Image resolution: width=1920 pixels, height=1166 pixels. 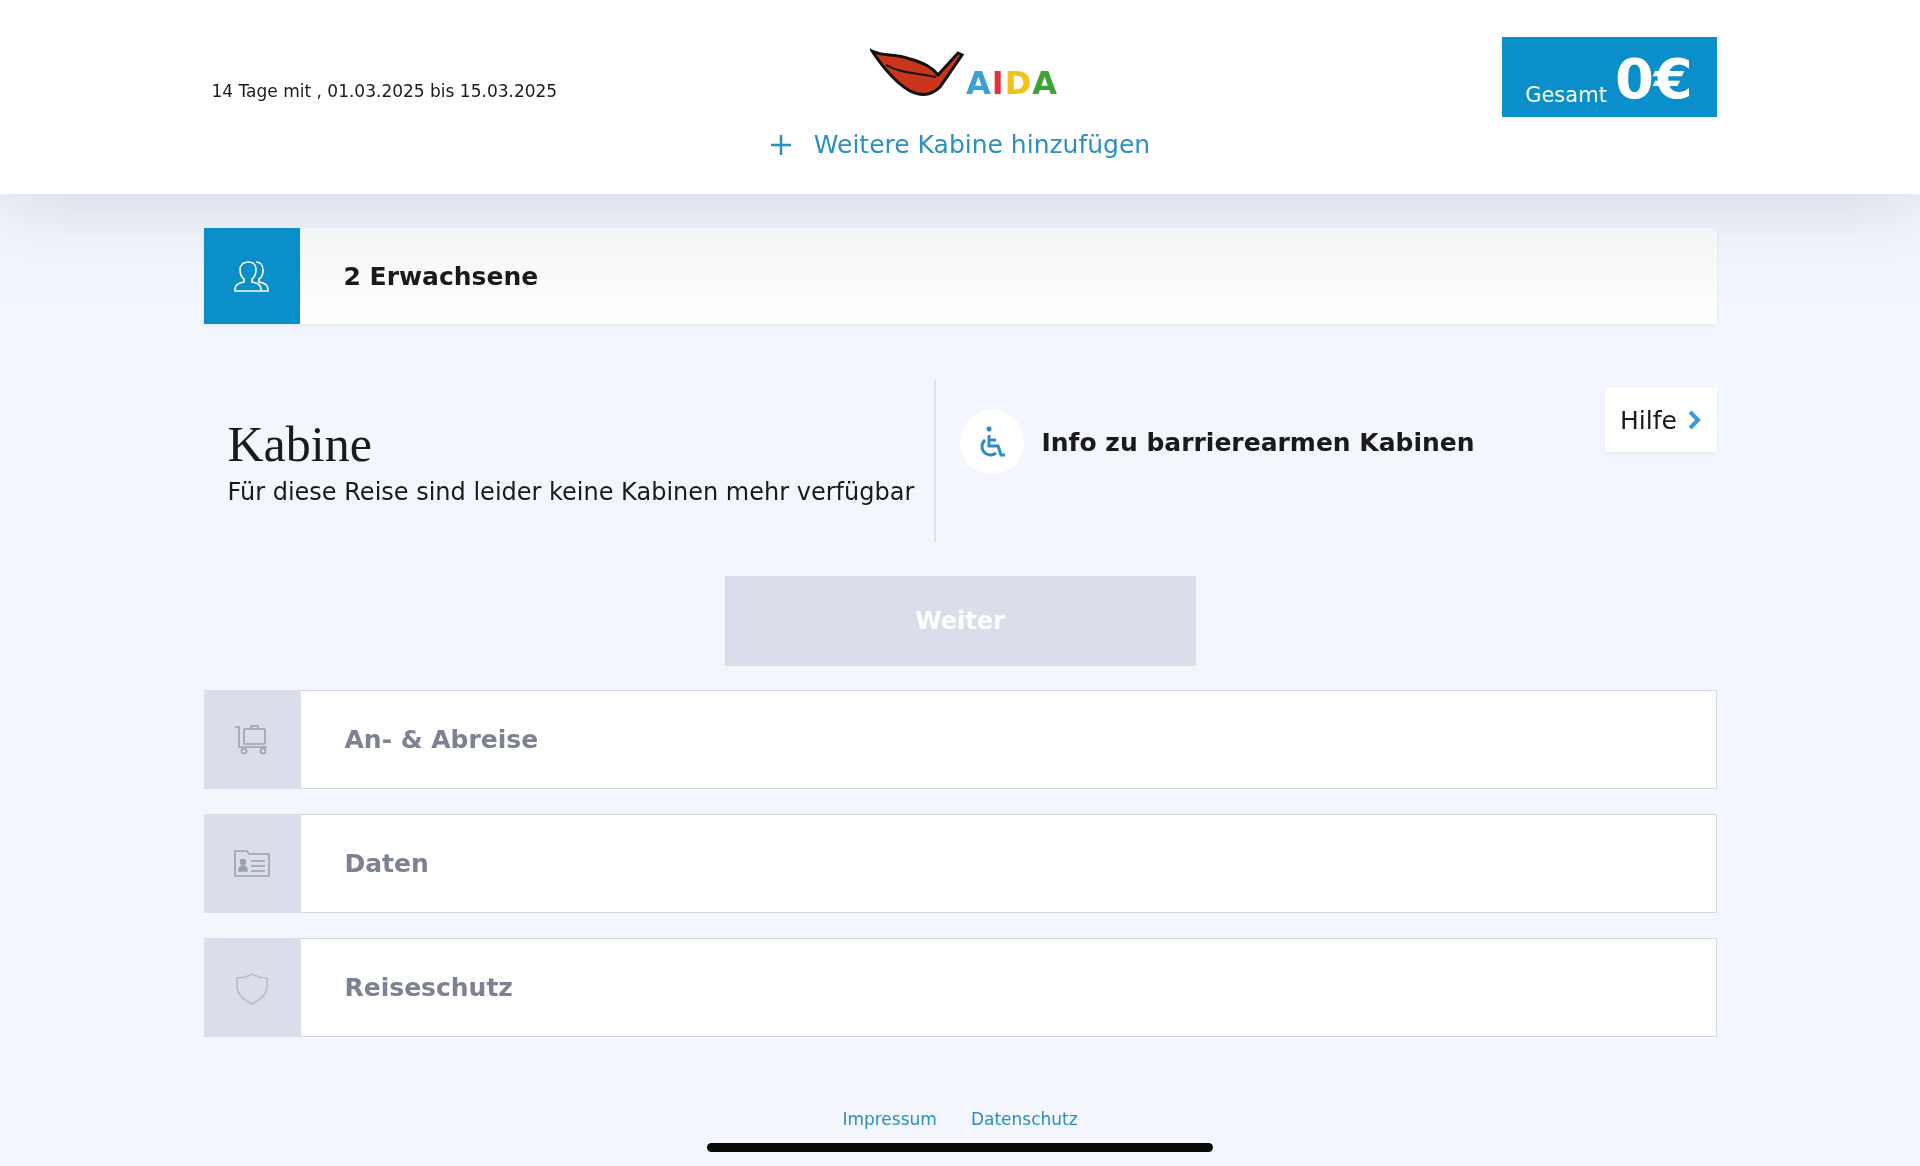 What do you see at coordinates (386, 863) in the screenshot?
I see `step-label: Daten` at bounding box center [386, 863].